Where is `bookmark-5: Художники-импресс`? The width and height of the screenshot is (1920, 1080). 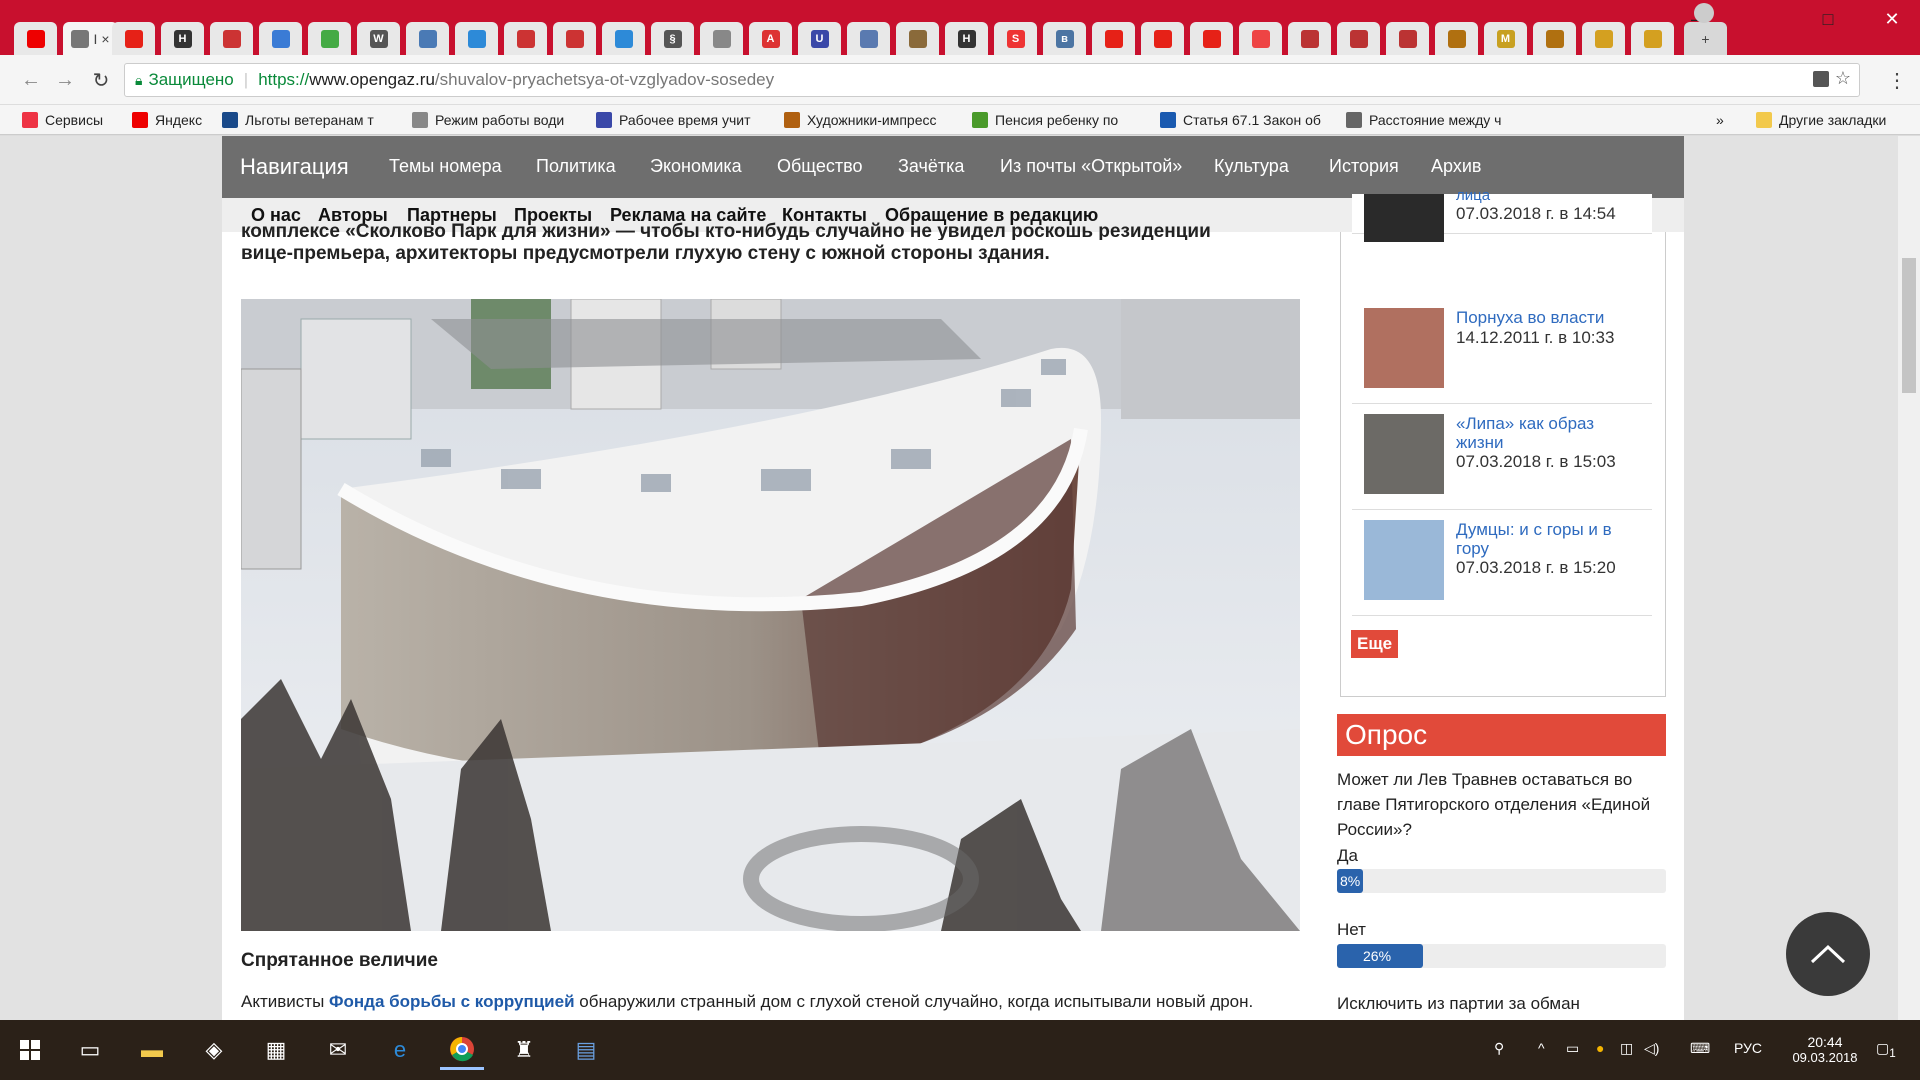
bookmark-5: Художники-импресс is located at coordinates (874, 120).